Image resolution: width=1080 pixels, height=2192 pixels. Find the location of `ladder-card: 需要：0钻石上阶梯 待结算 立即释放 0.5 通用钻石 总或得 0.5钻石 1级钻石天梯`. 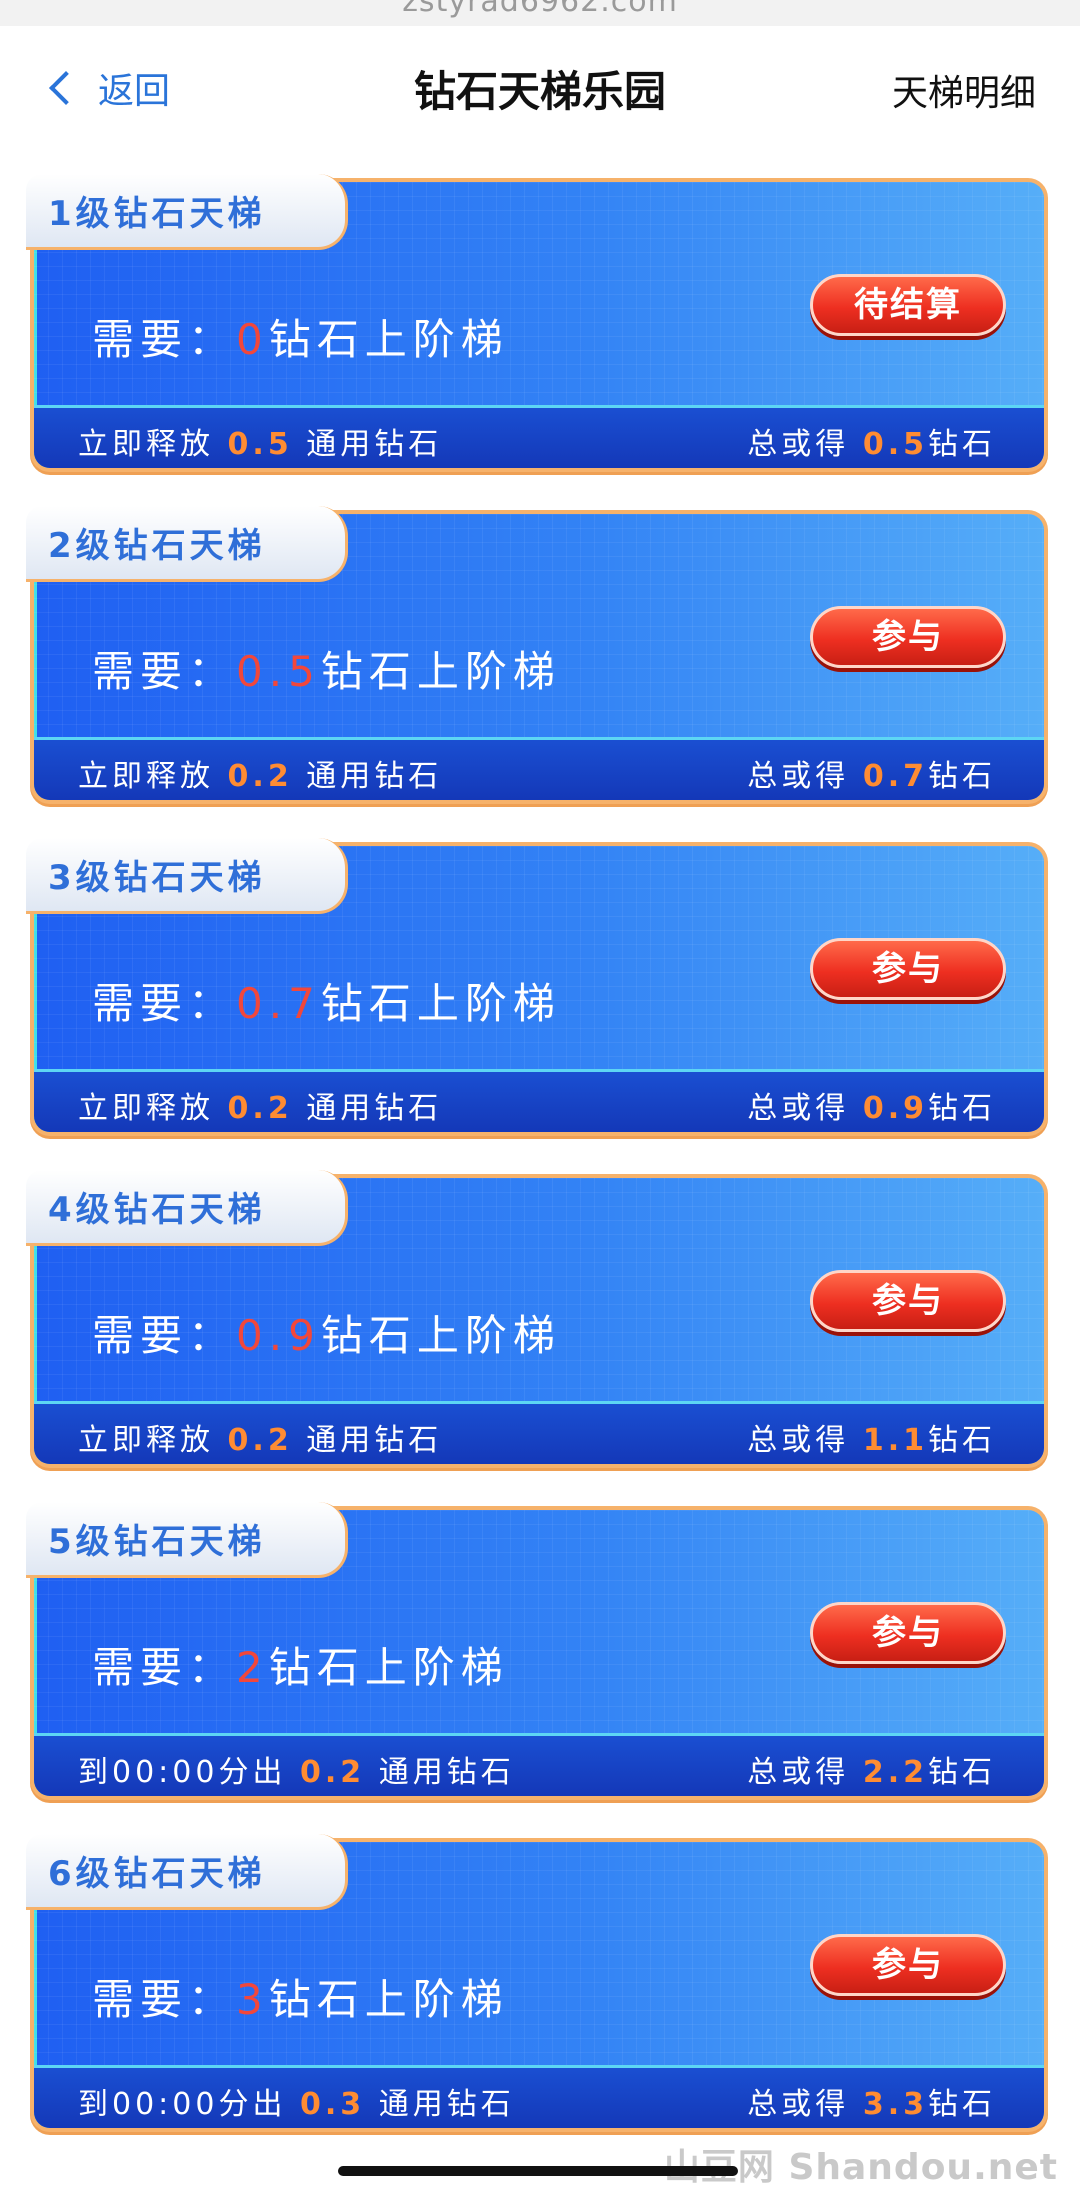

ladder-card: 需要：0钻石上阶梯 待结算 立即释放 0.5 通用钻石 总或得 0.5钻石 1级钻石天梯 is located at coordinates (537, 323).